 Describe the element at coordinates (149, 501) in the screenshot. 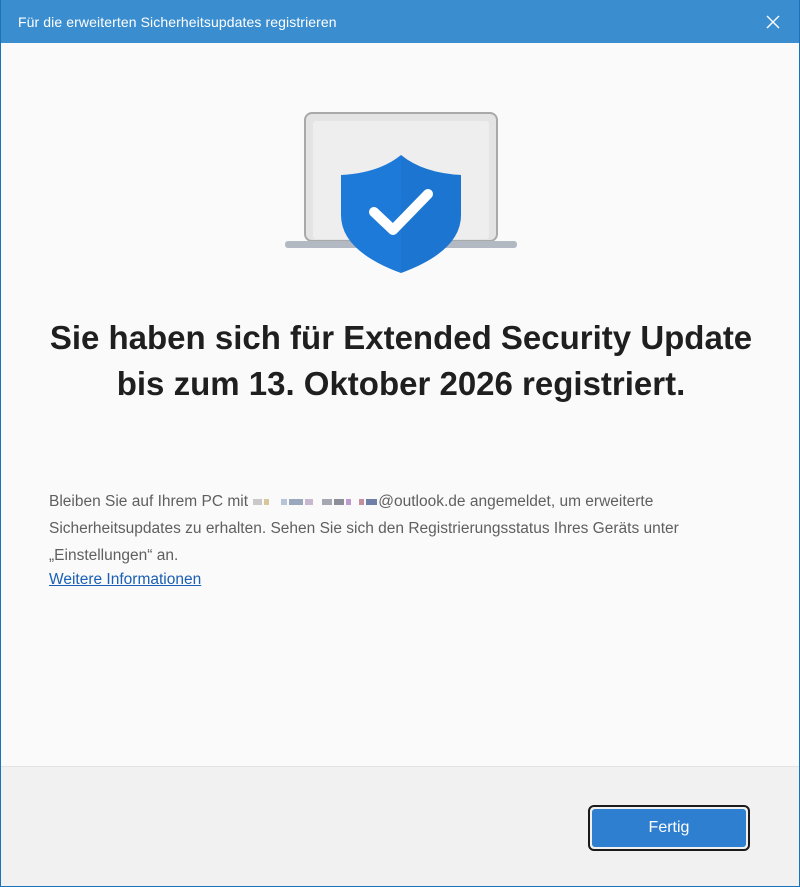

I see `body-prefix: Bleiben Sie auf Ihrem PC mit` at that location.